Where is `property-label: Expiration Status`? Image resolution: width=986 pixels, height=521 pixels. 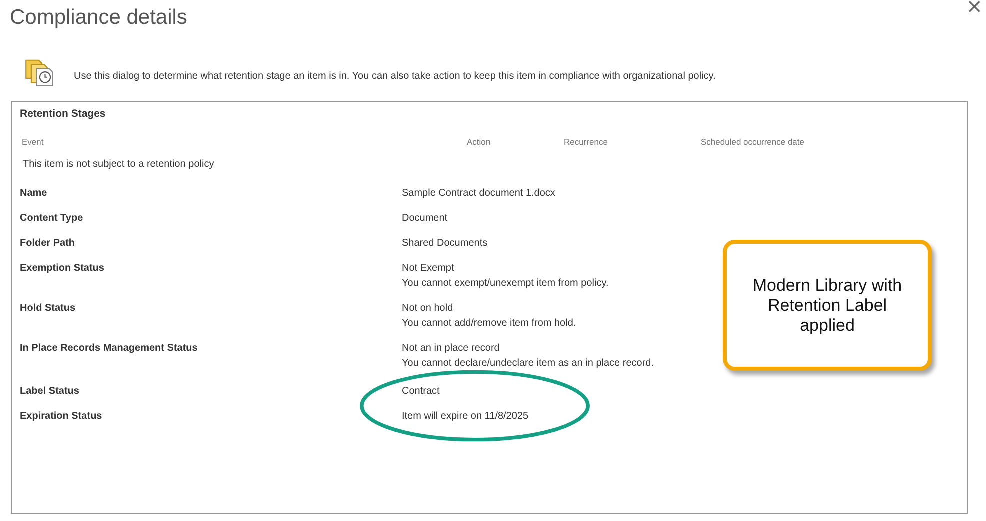
property-label: Expiration Status is located at coordinates (62, 417).